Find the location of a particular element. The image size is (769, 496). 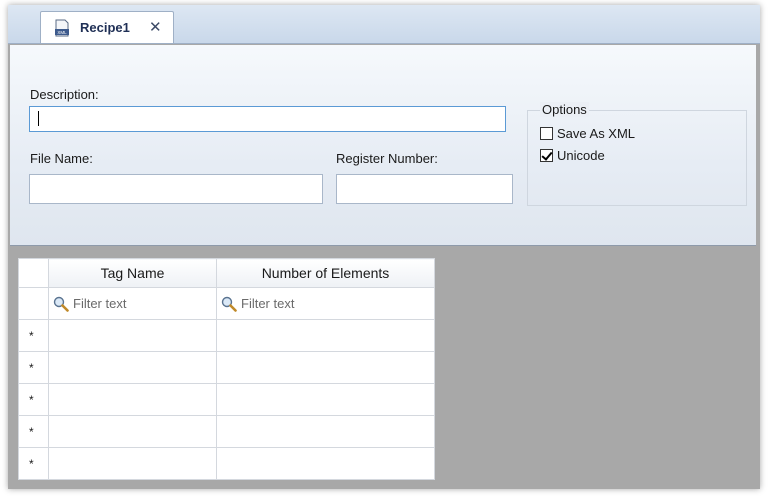

filter-row: Filter text Filter text is located at coordinates (226, 303).